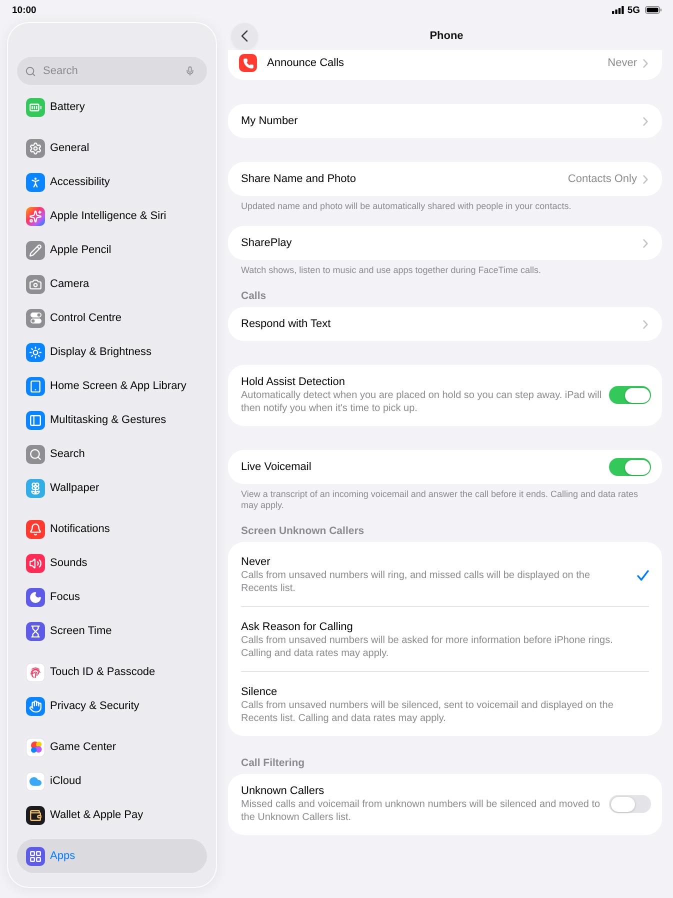 The height and width of the screenshot is (898, 673). What do you see at coordinates (422, 402) in the screenshot?
I see `row-description: Automatically detect when you are placed on hold so you can step away. iPad will then notify you when it's time to pick up.` at bounding box center [422, 402].